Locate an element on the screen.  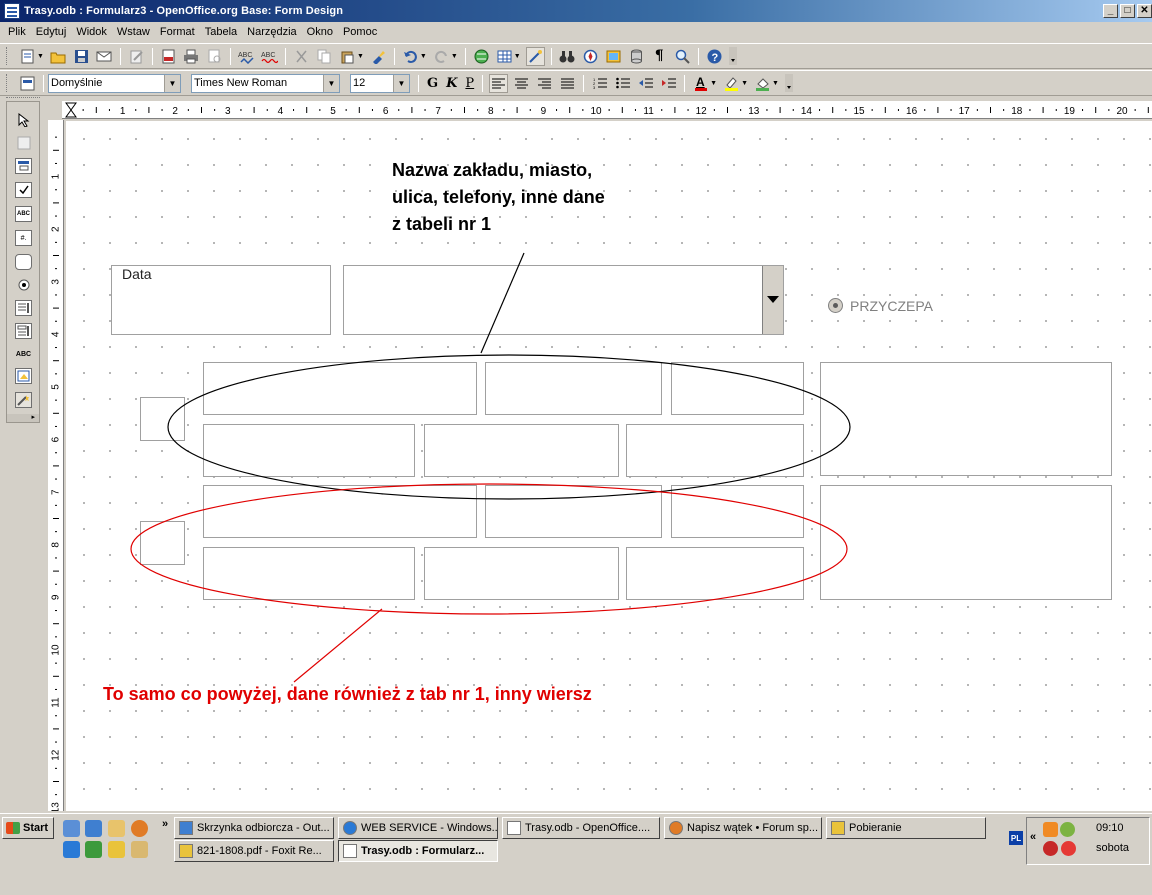
tree-launch-icon is located at coordinates (93, 849).